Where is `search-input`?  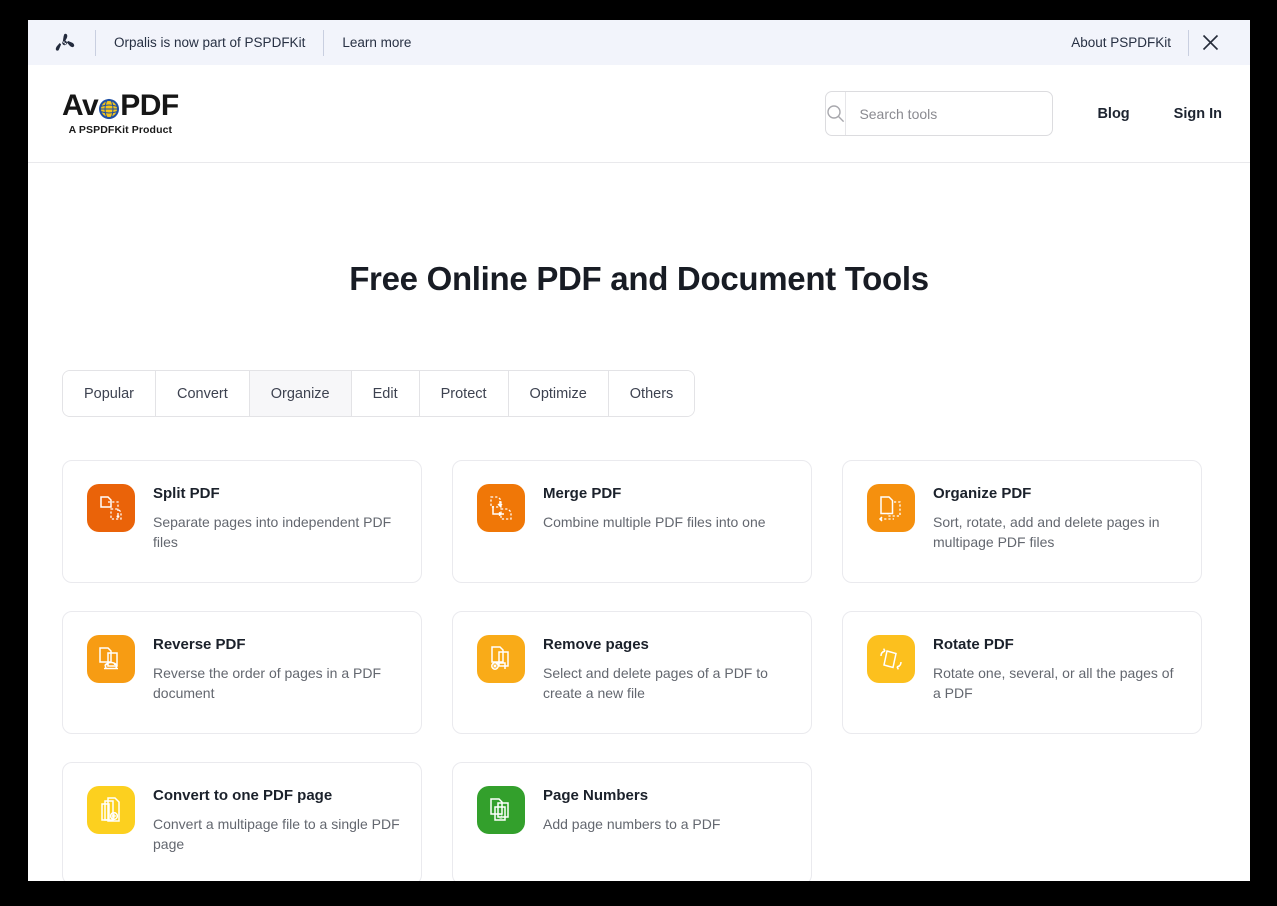
search-input is located at coordinates (949, 113).